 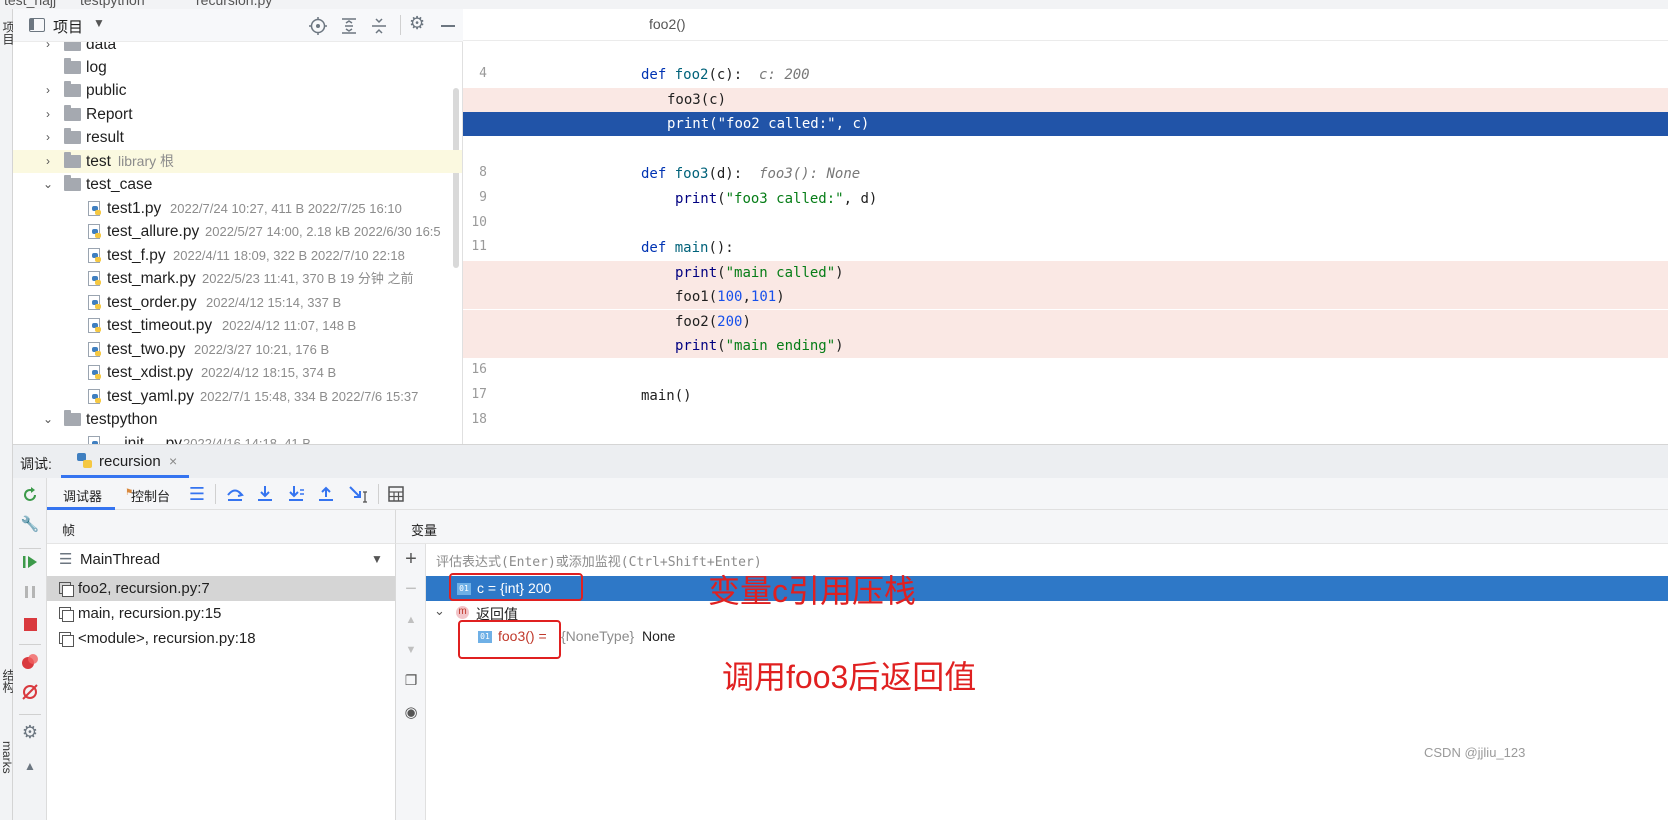 I want to click on tree-item-label: public, so click(x=106, y=90).